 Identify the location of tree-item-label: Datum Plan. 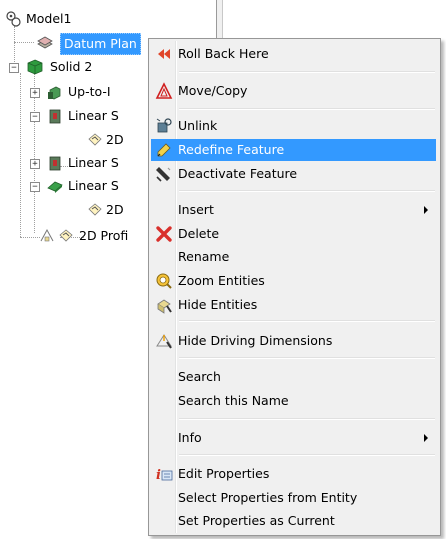
(100, 44).